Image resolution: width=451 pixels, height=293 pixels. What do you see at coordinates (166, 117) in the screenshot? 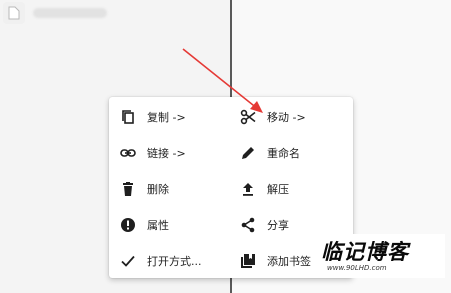
I see `menu-item-label: 复制 ->` at bounding box center [166, 117].